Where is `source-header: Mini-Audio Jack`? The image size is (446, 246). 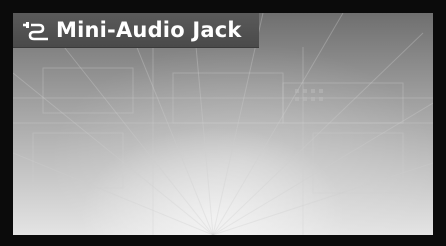 source-header: Mini-Audio Jack is located at coordinates (136, 30).